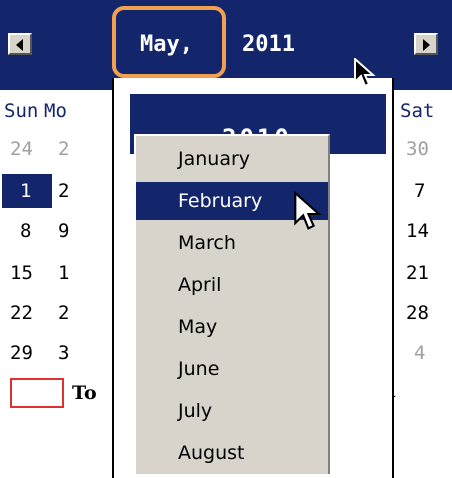  Describe the element at coordinates (63, 353) in the screenshot. I see `day-cell: 3` at that location.